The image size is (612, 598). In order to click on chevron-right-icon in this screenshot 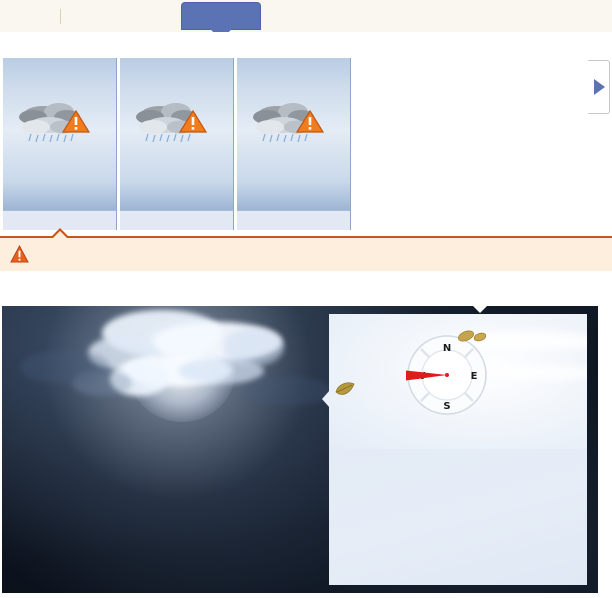, I will do `click(599, 87)`.